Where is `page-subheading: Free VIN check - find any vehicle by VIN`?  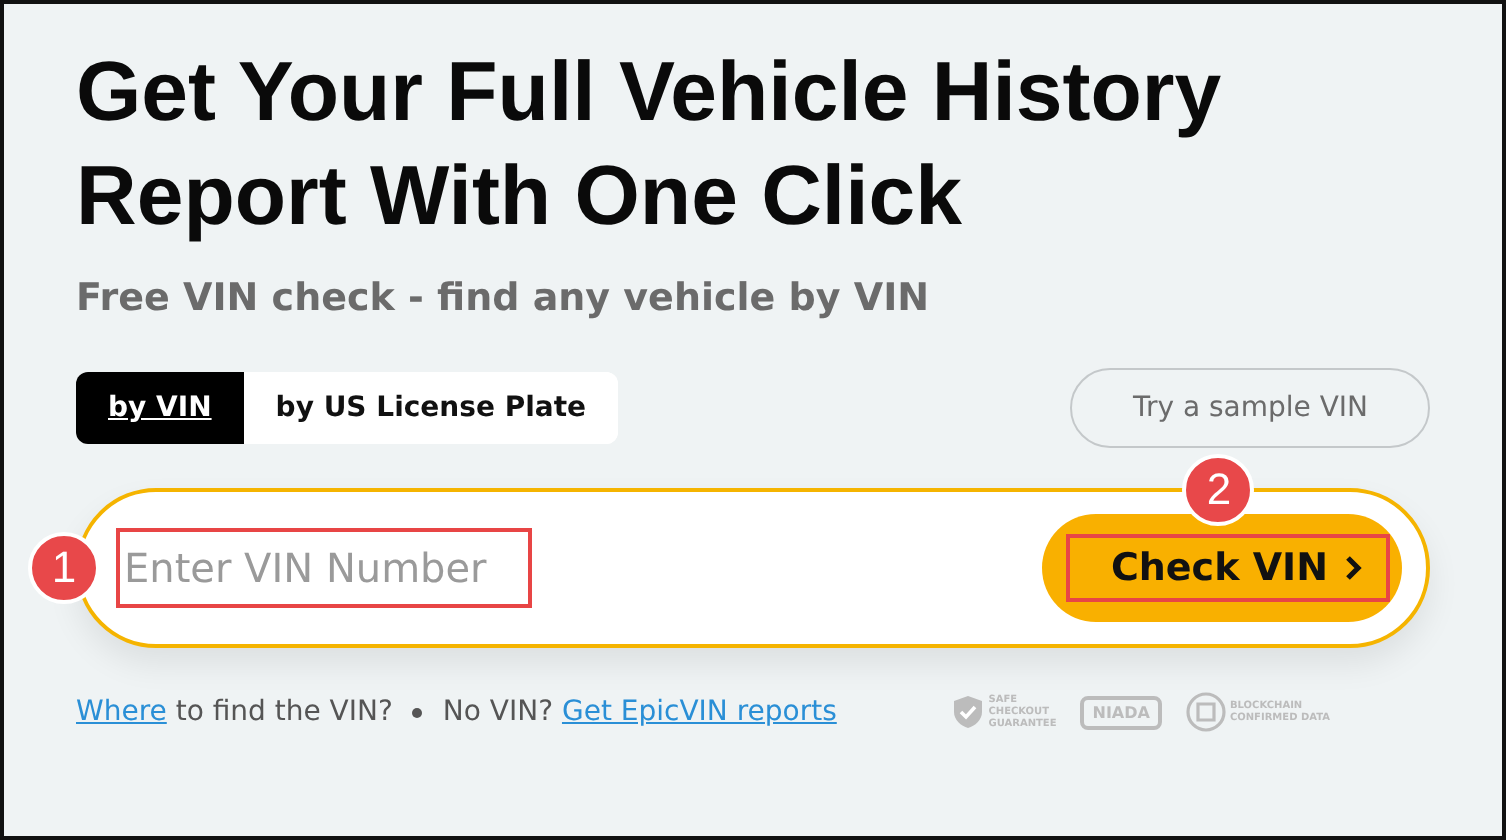 page-subheading: Free VIN check - find any vehicle by VIN is located at coordinates (504, 298).